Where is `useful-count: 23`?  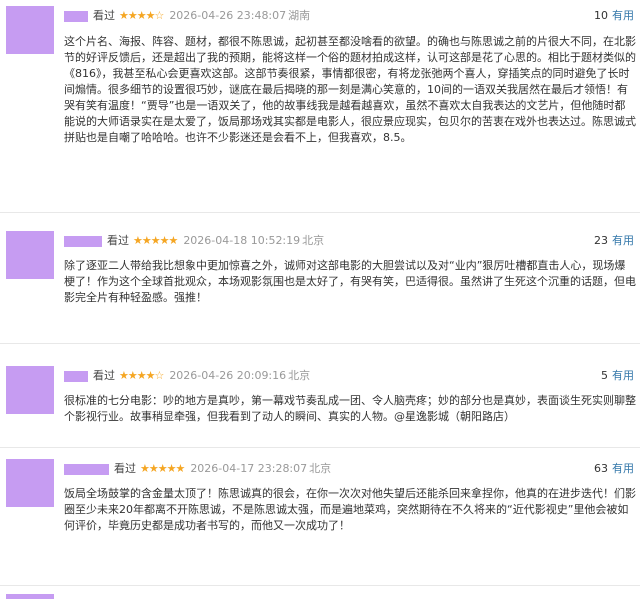
useful-count: 23 is located at coordinates (601, 240).